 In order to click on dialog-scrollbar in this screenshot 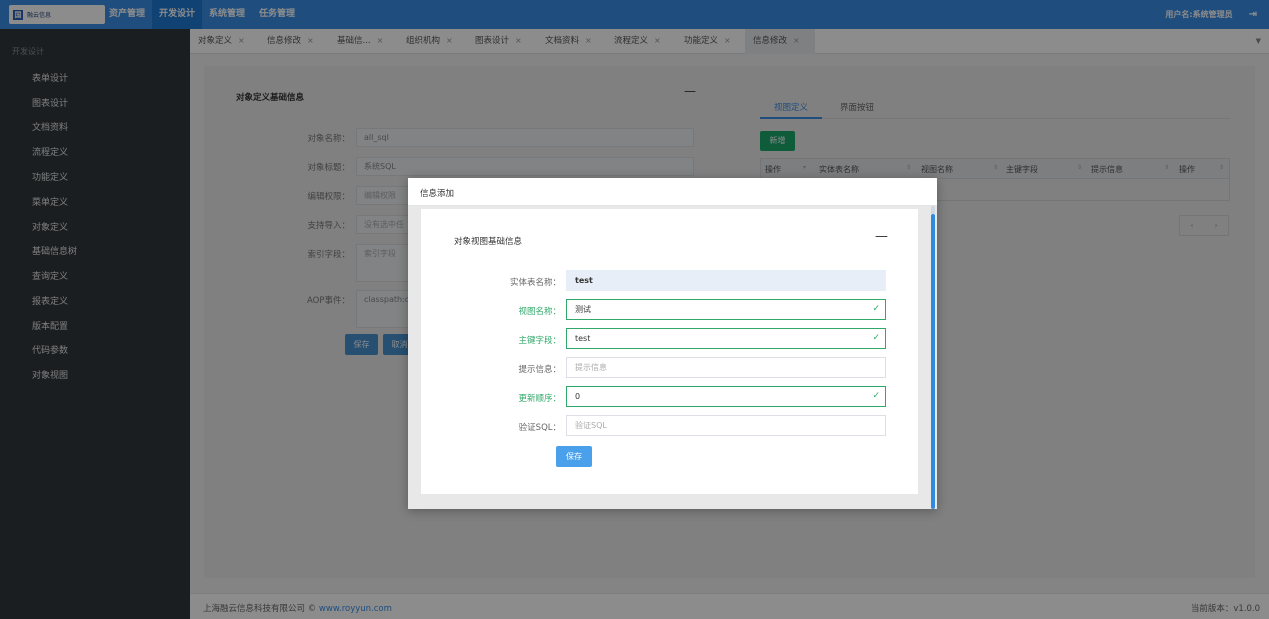, I will do `click(933, 361)`.